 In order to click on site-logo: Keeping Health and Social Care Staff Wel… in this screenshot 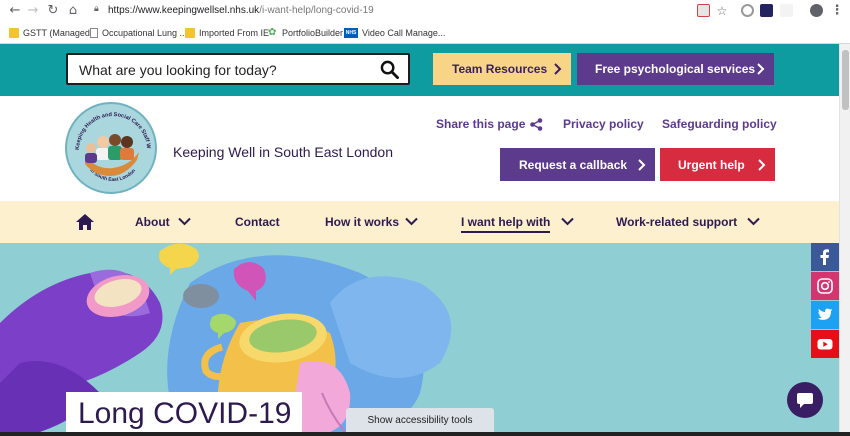, I will do `click(111, 148)`.